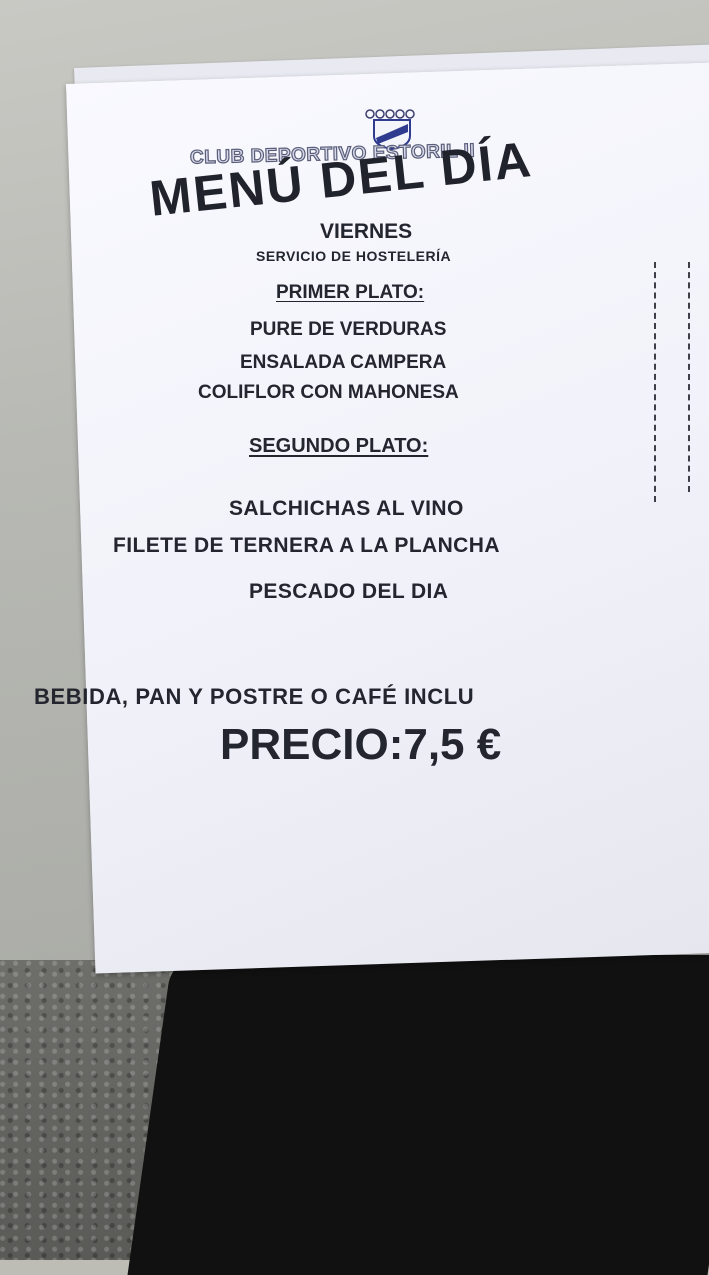  Describe the element at coordinates (349, 591) in the screenshot. I see `second-course-dish: PESCADO DEL DIA` at that location.